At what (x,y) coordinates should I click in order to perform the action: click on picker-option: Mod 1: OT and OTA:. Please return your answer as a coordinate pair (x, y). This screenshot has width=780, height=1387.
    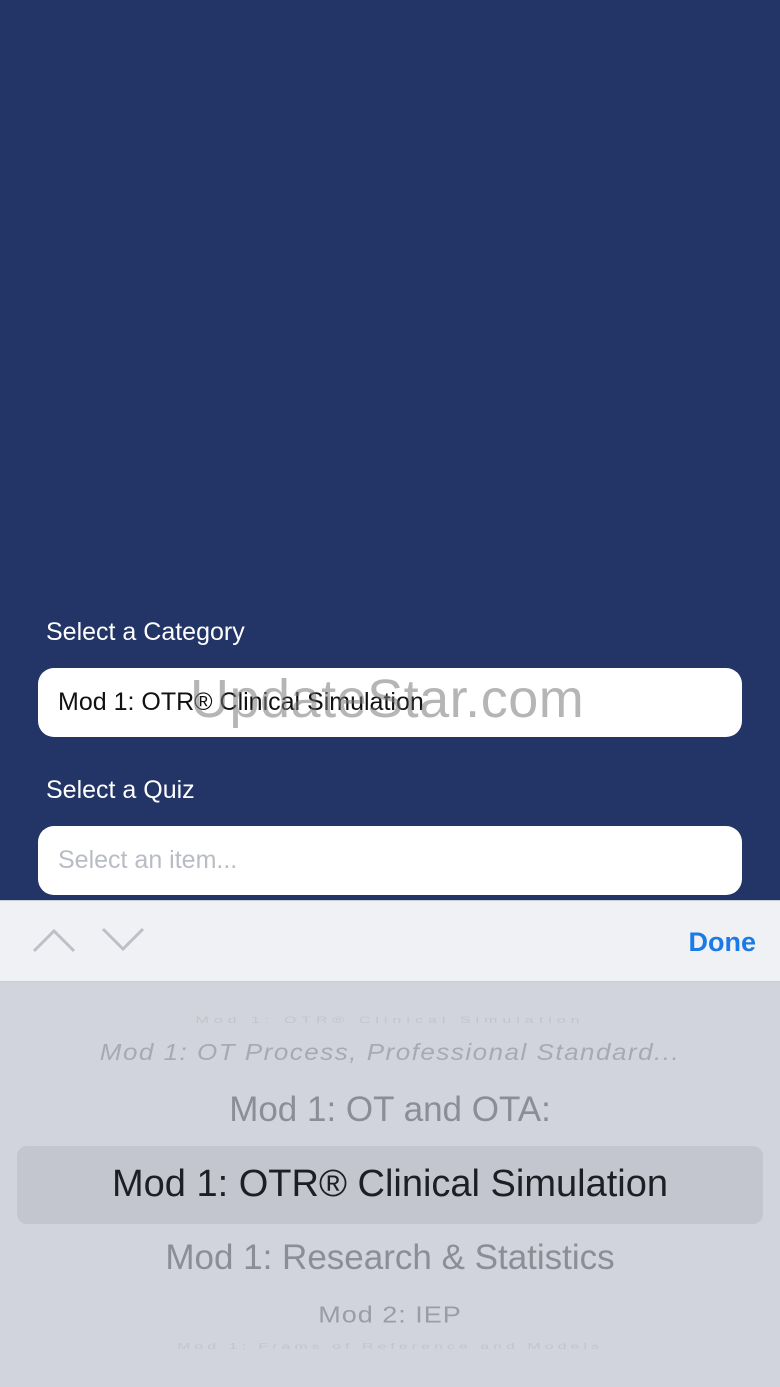
    Looking at the image, I should click on (390, 1110).